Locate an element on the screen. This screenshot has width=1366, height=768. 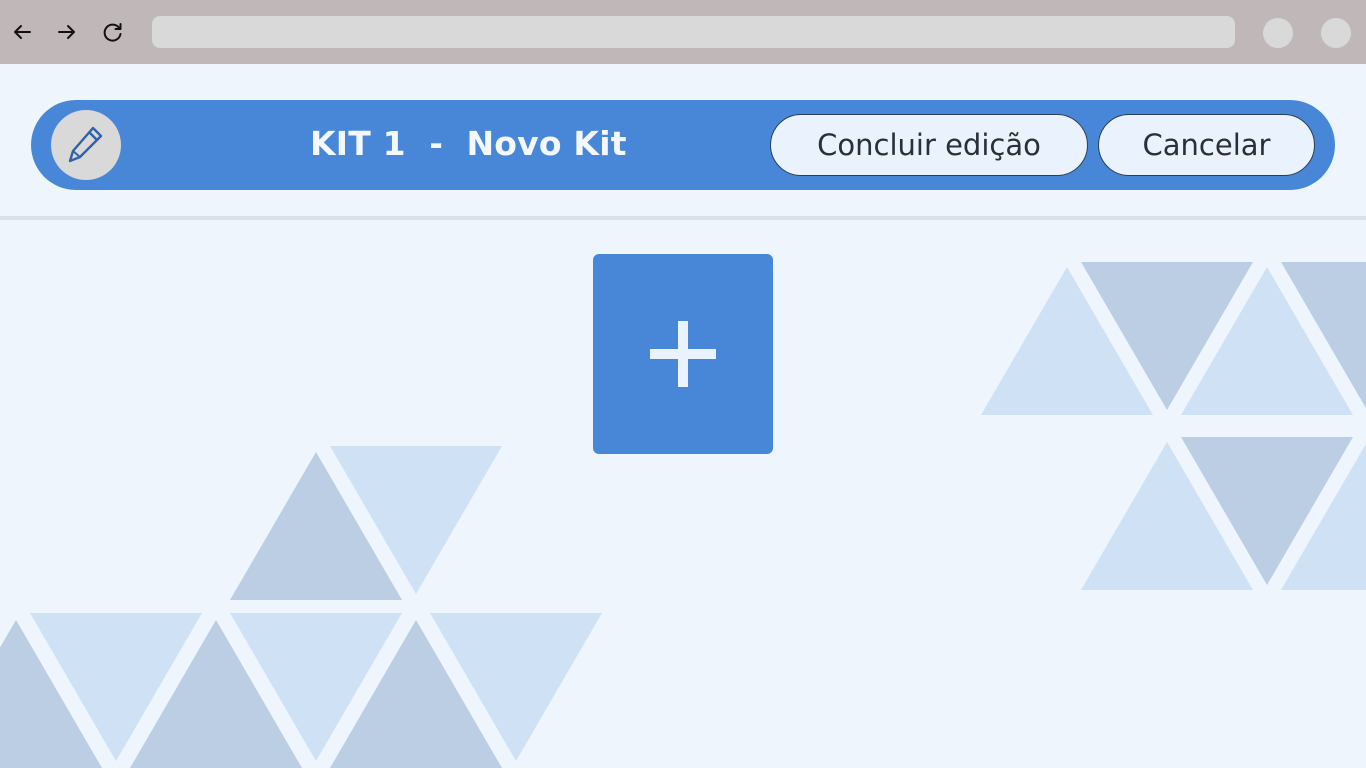
arrow-right-icon is located at coordinates (66, 32).